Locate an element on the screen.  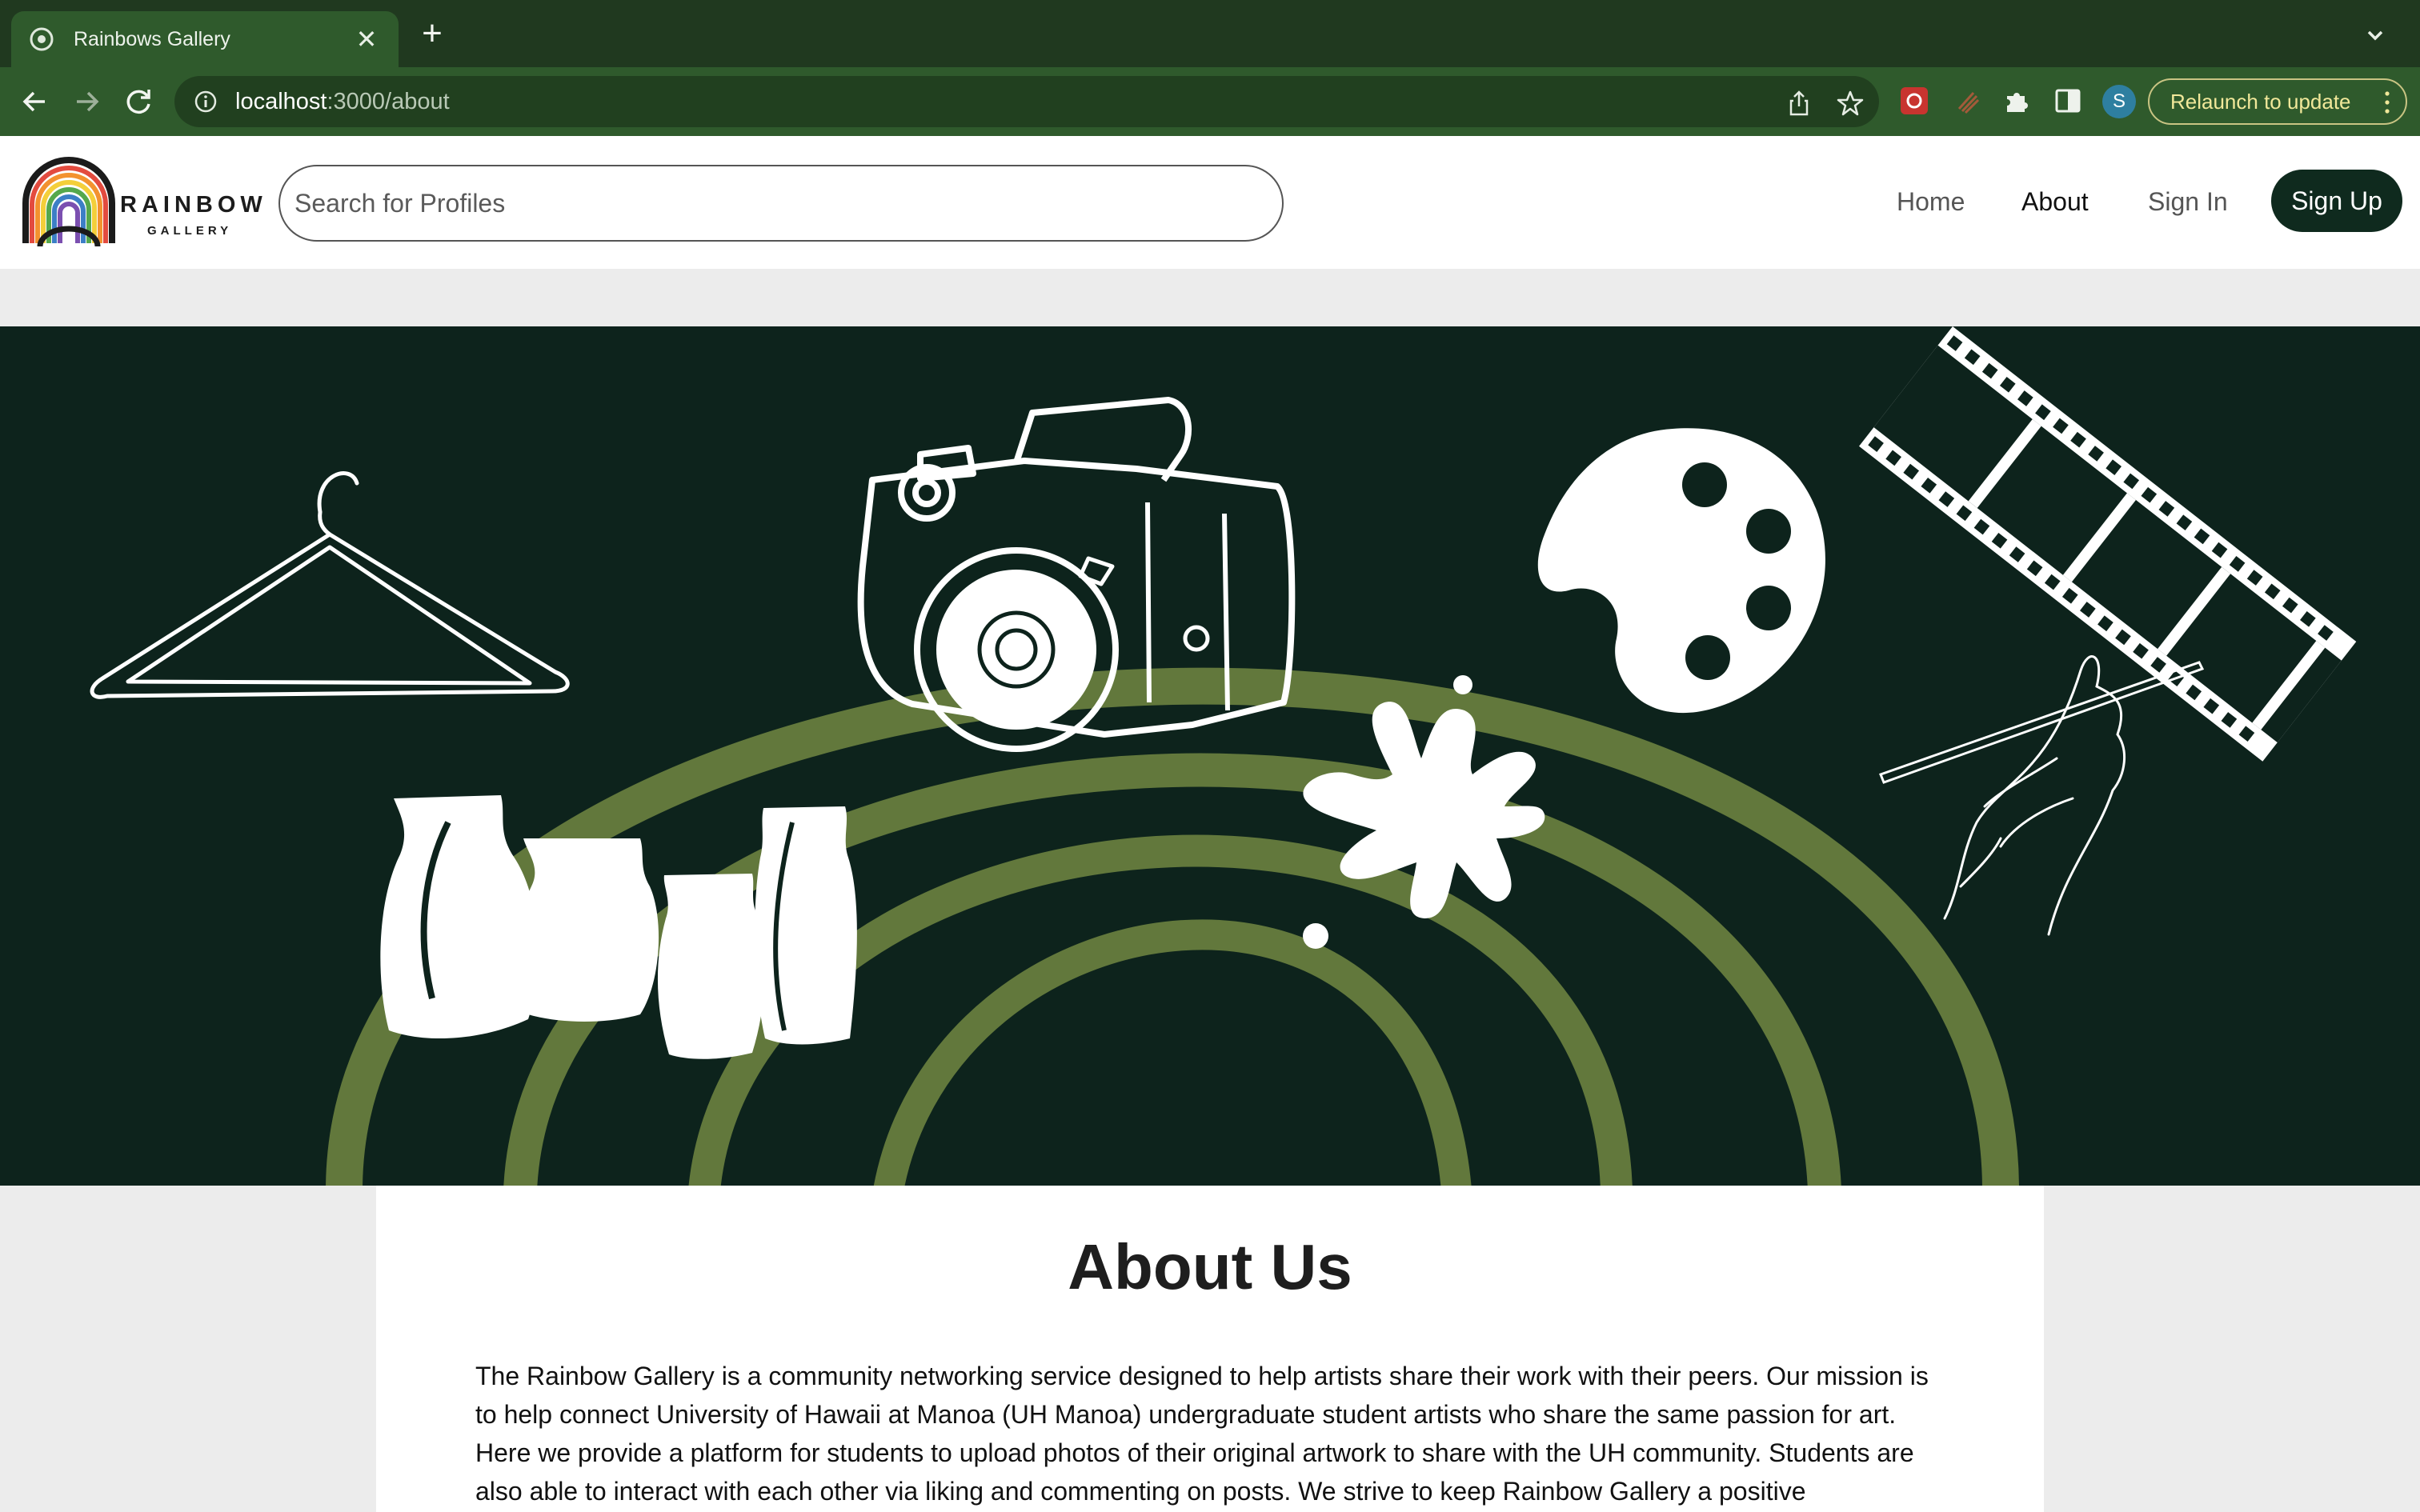
back-icon is located at coordinates (34, 101).